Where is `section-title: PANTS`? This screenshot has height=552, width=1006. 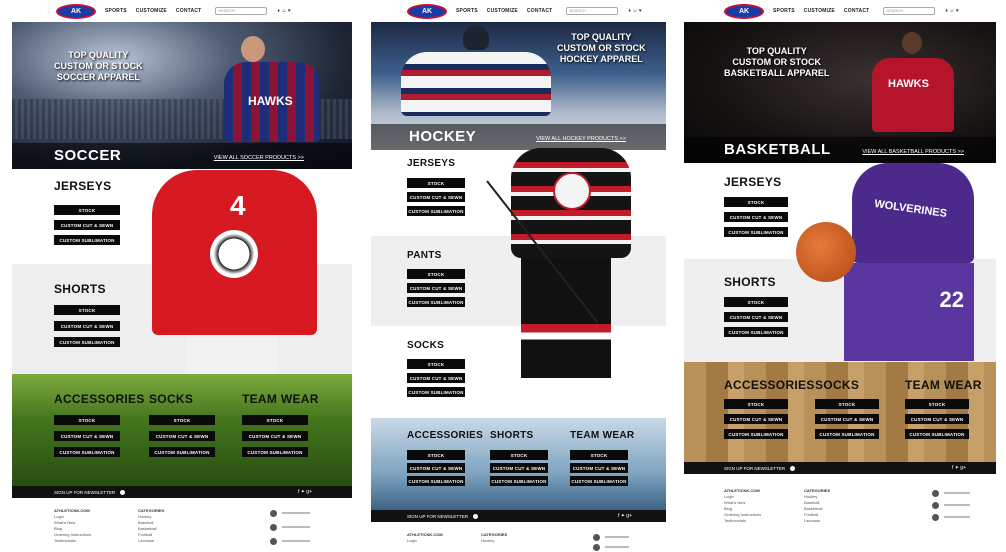 section-title: PANTS is located at coordinates (424, 255).